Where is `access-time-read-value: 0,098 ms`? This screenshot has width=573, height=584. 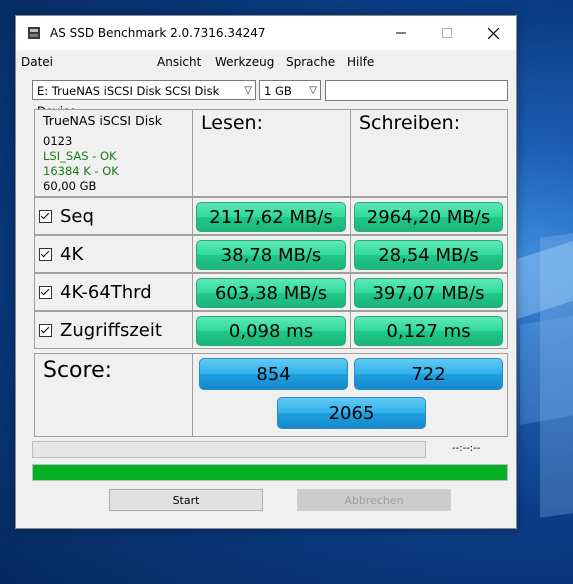 access-time-read-value: 0,098 ms is located at coordinates (271, 331).